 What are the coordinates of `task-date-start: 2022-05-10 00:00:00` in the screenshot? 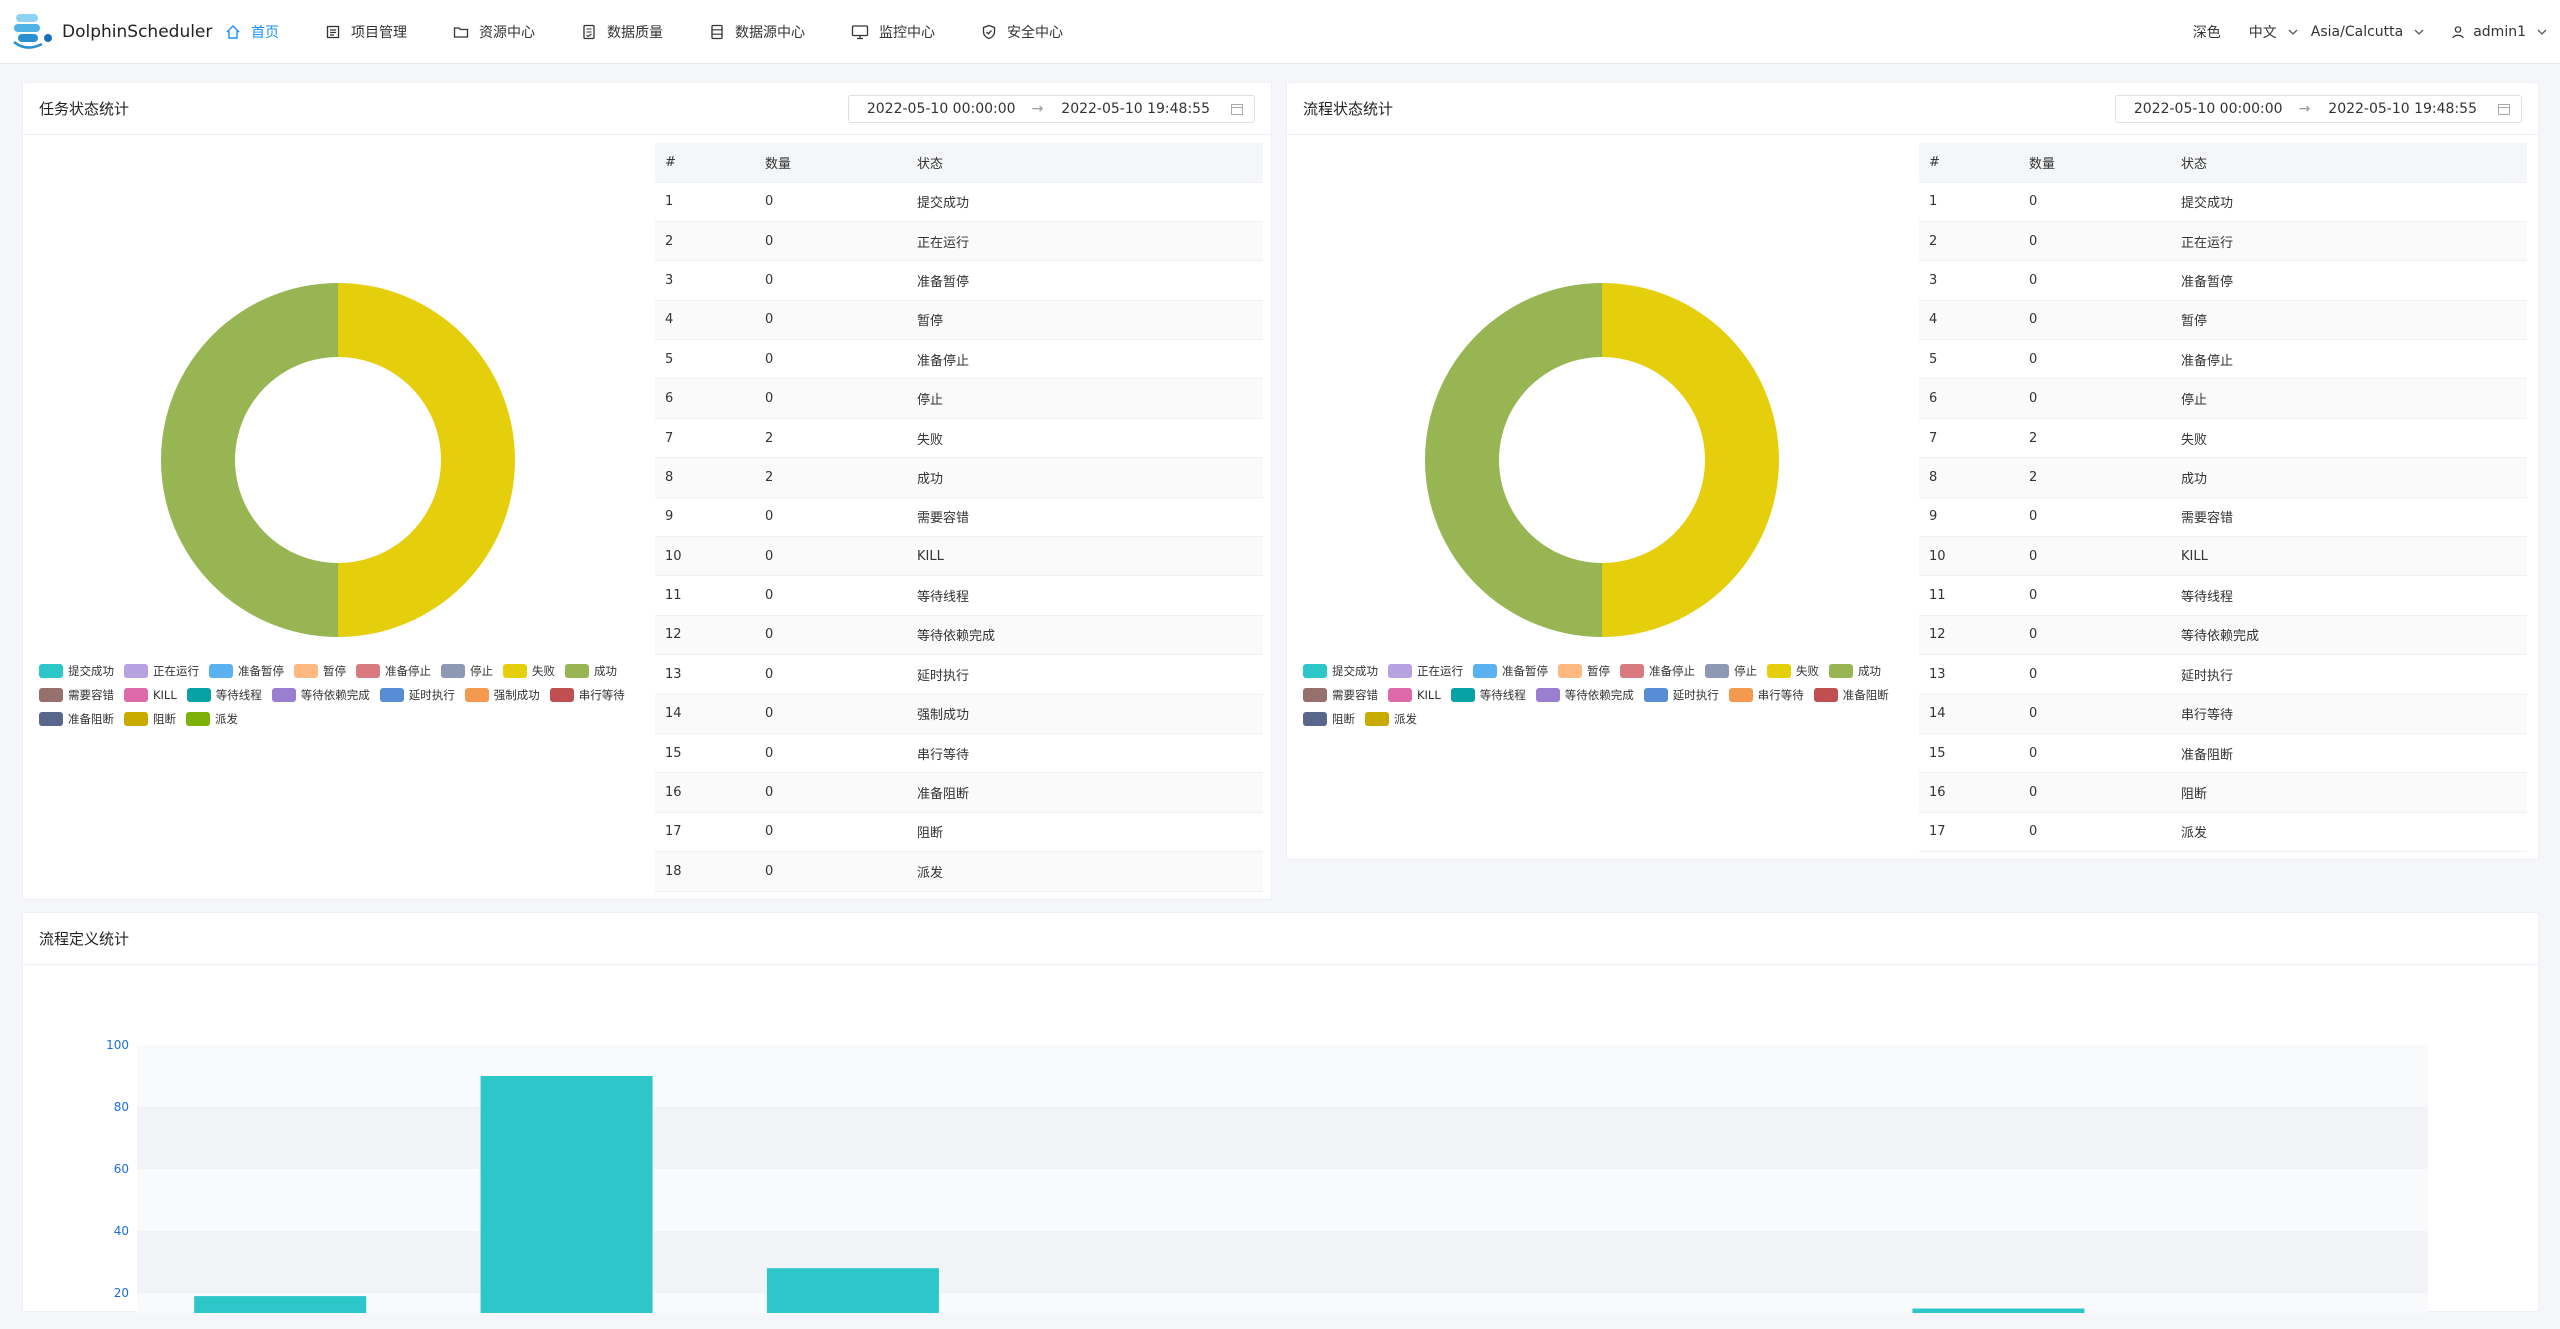 It's located at (940, 109).